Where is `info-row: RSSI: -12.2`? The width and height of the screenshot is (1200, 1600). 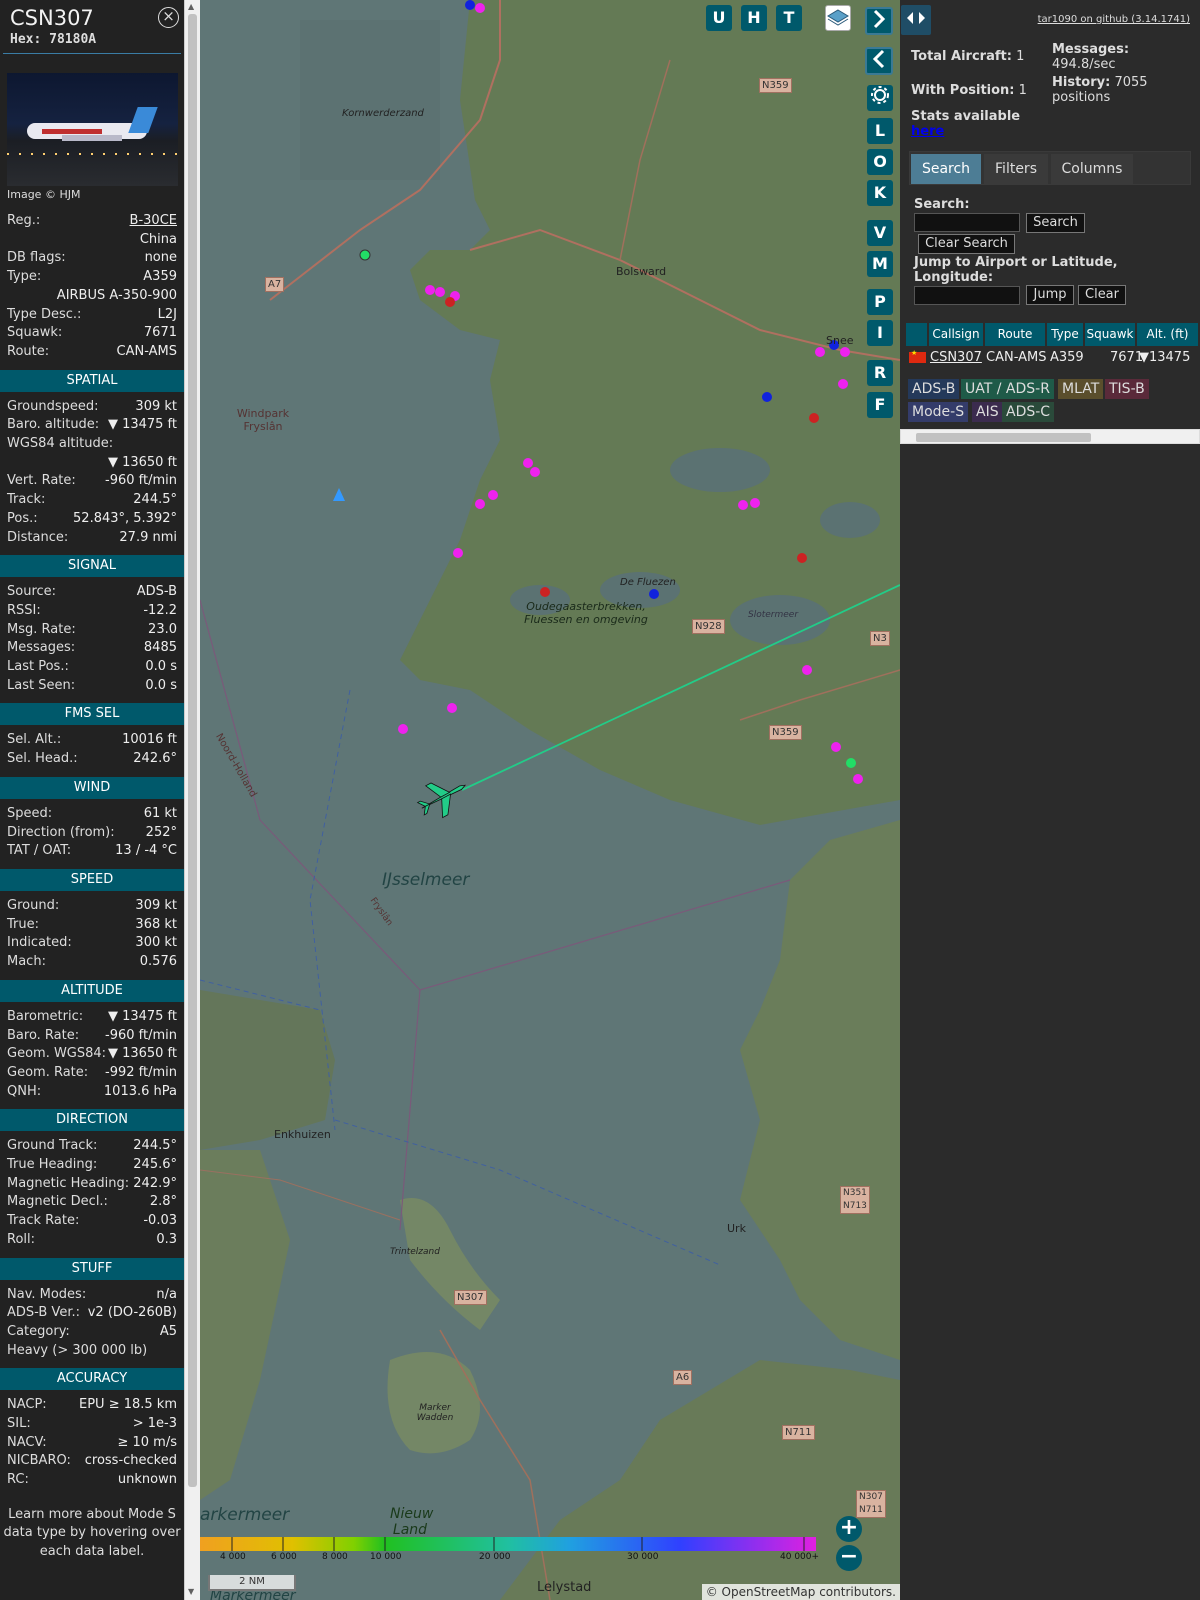
info-row: RSSI: -12.2 is located at coordinates (92, 611).